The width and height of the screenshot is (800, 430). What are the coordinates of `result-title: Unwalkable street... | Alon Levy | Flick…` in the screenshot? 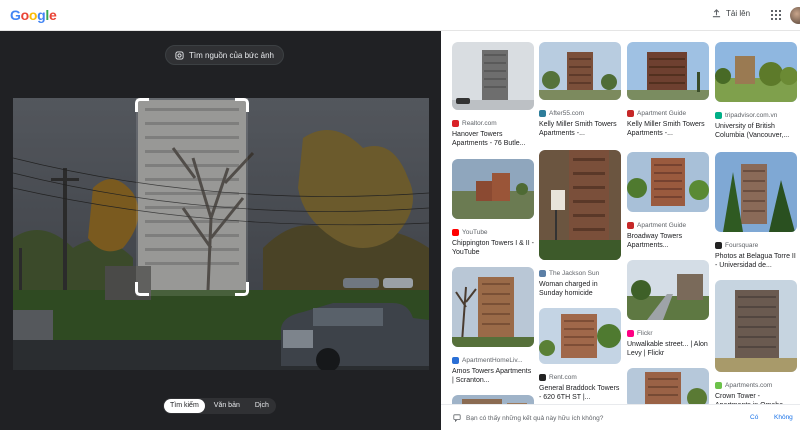 It's located at (667, 349).